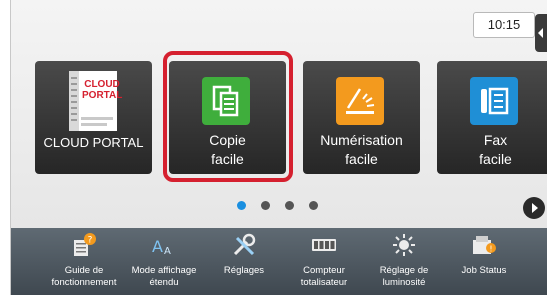 The image size is (547, 295). I want to click on clock: 10:15, so click(504, 25).